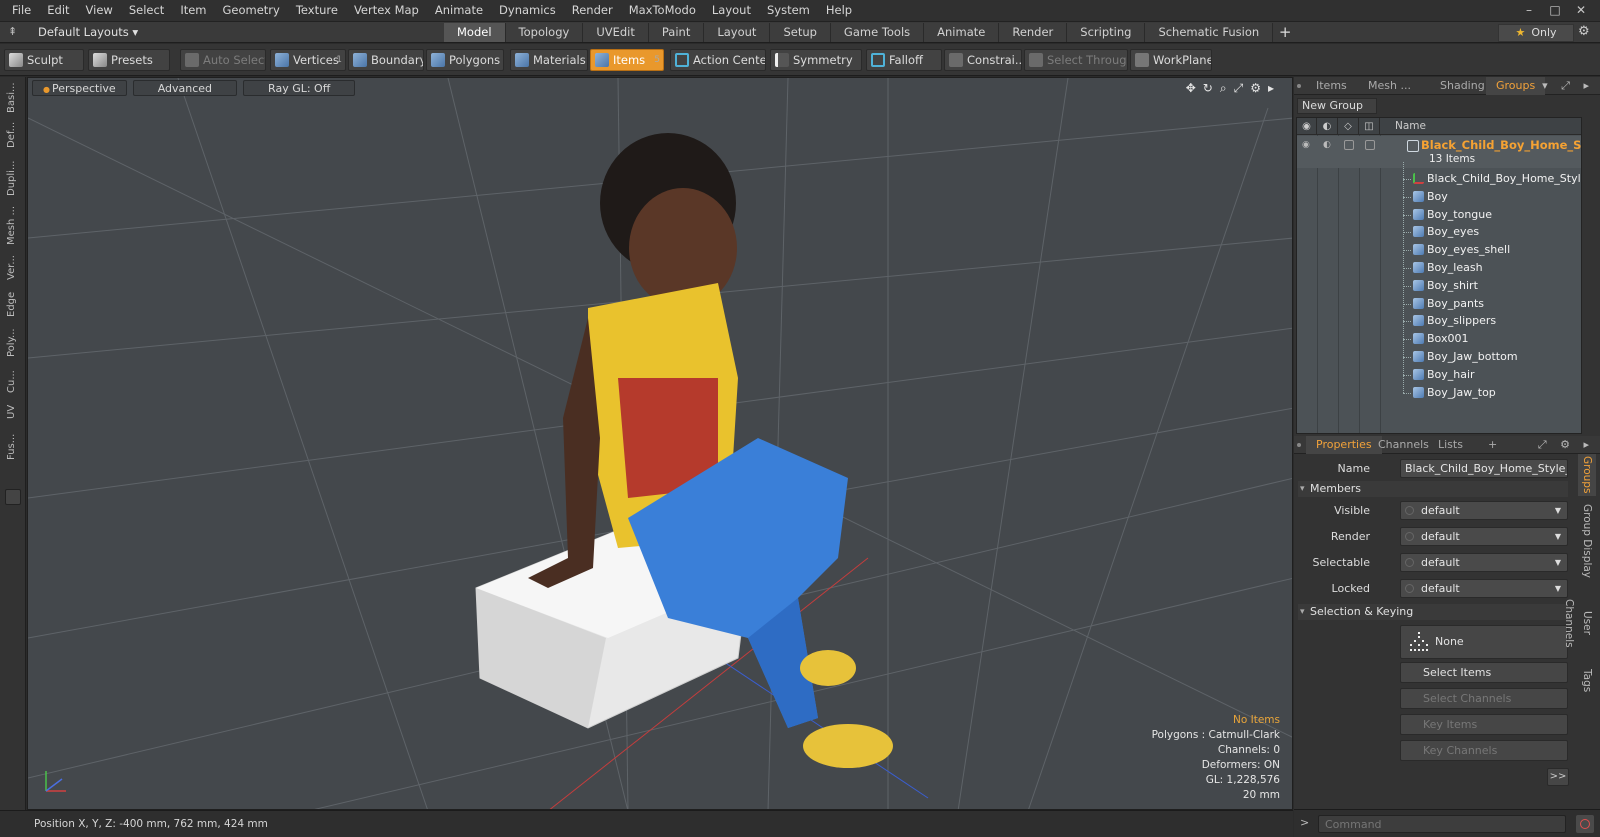 This screenshot has height=837, width=1600. What do you see at coordinates (88, 32) in the screenshot?
I see `layout-selector: Default Layouts ▾` at bounding box center [88, 32].